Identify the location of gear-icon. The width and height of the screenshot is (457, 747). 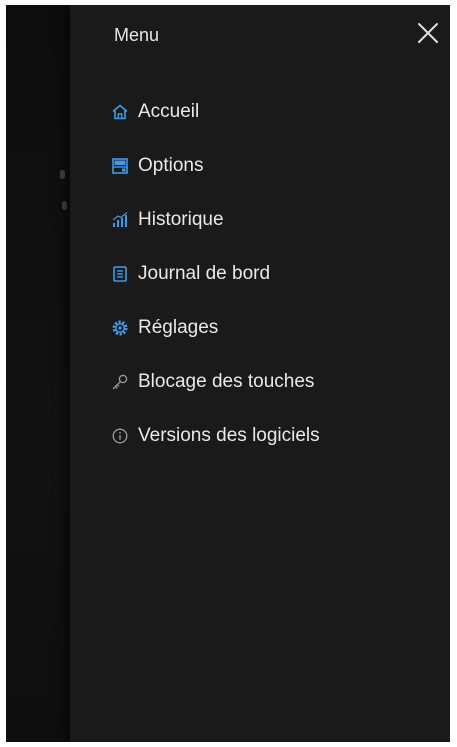
(120, 328).